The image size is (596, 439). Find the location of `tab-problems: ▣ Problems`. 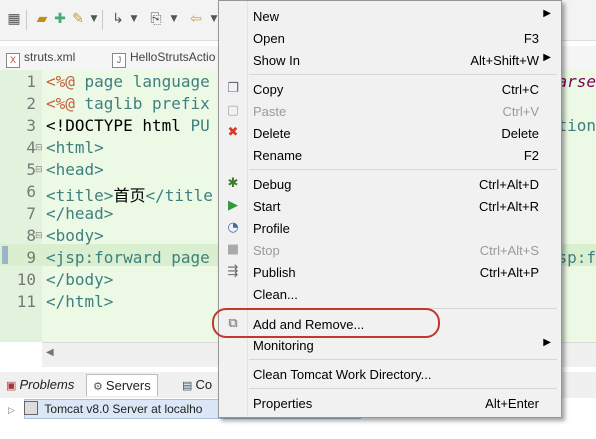

tab-problems: ▣ Problems is located at coordinates (40, 384).